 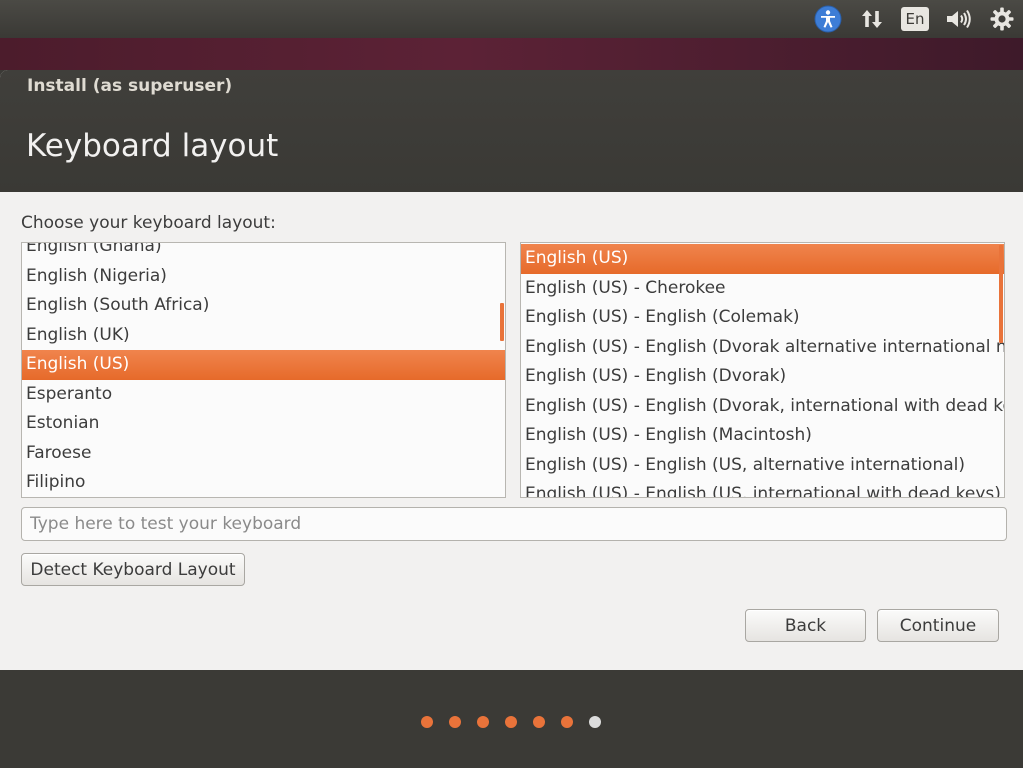 I want to click on layout-list-item: Esperanto, so click(x=263, y=395).